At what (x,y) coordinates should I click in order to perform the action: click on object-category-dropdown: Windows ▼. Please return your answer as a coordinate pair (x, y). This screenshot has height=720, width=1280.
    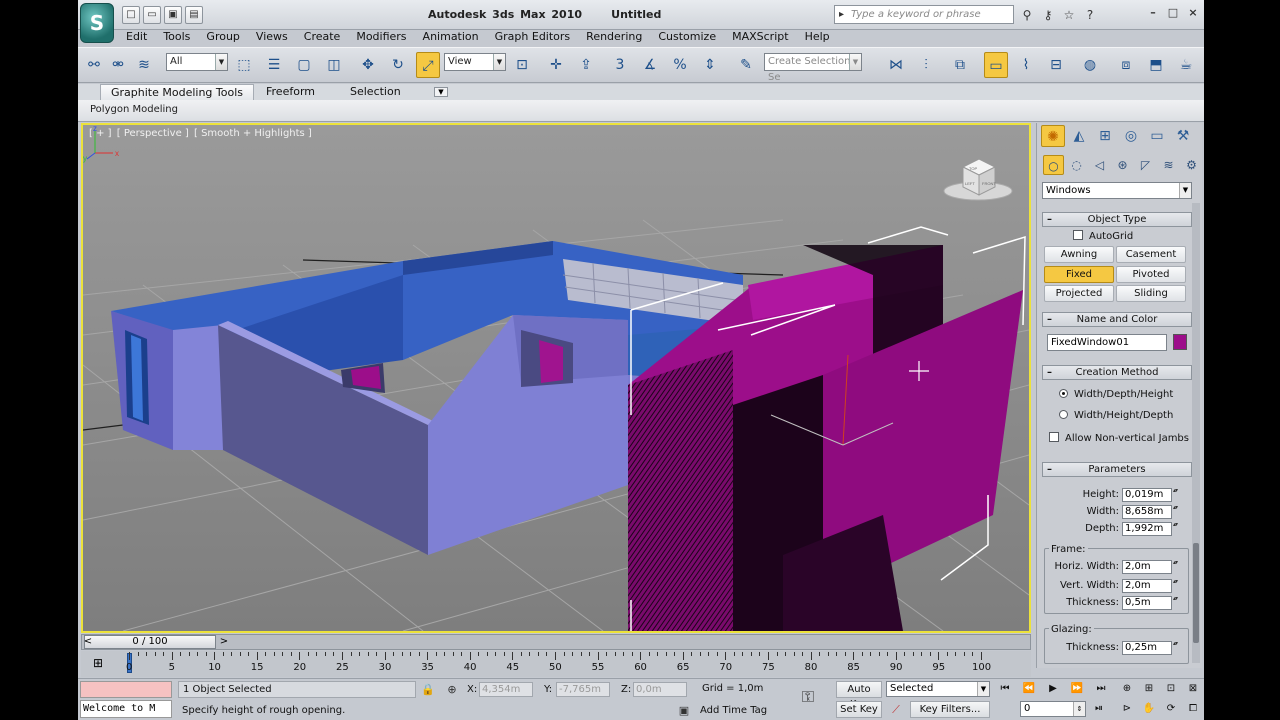
    Looking at the image, I should click on (1117, 190).